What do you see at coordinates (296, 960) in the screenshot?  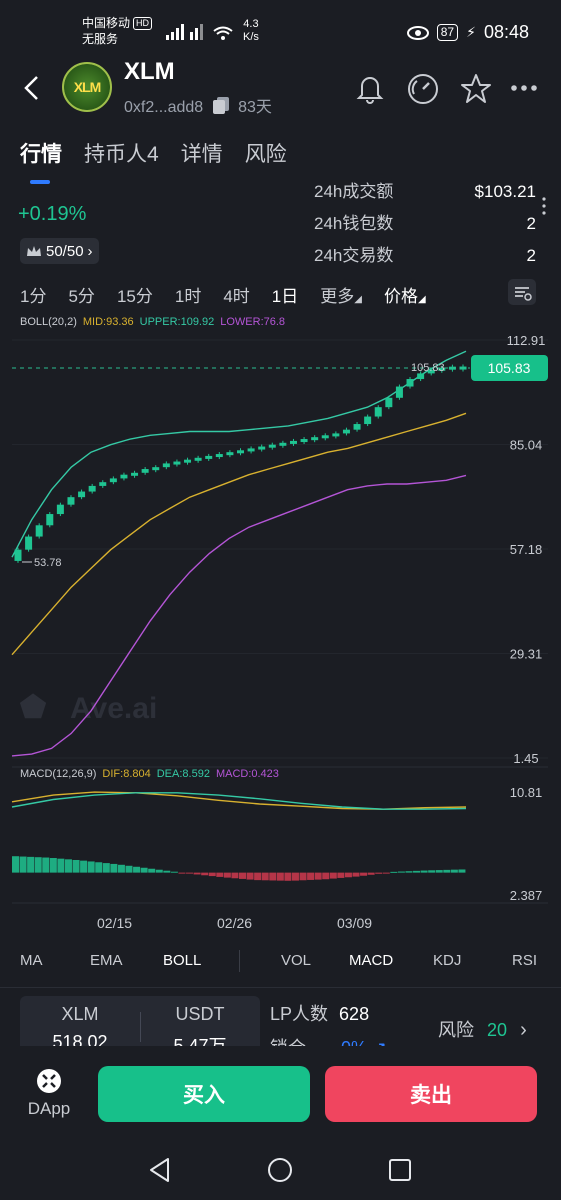 I see `indicator-vol: VOL` at bounding box center [296, 960].